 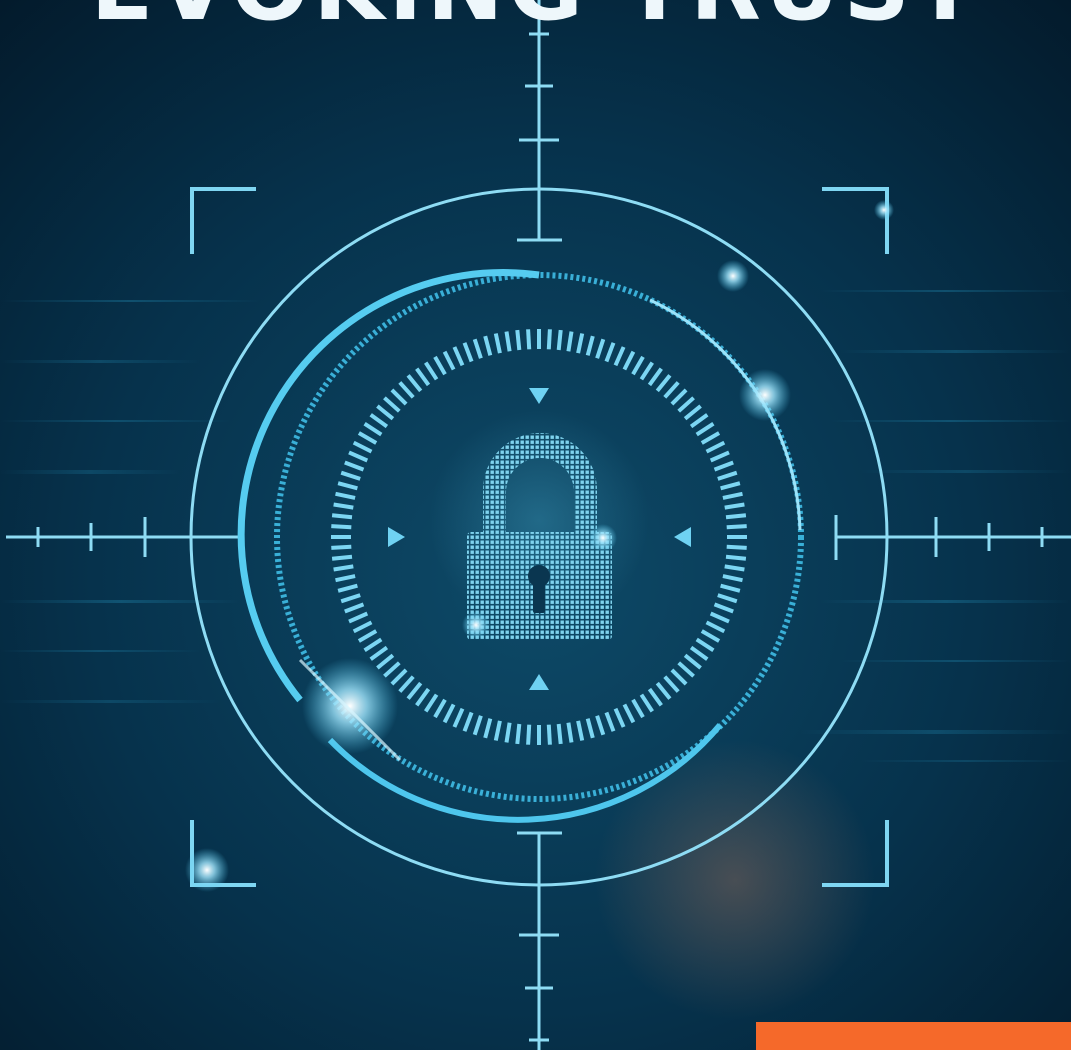 I want to click on warm-glow, so click(x=735, y=880).